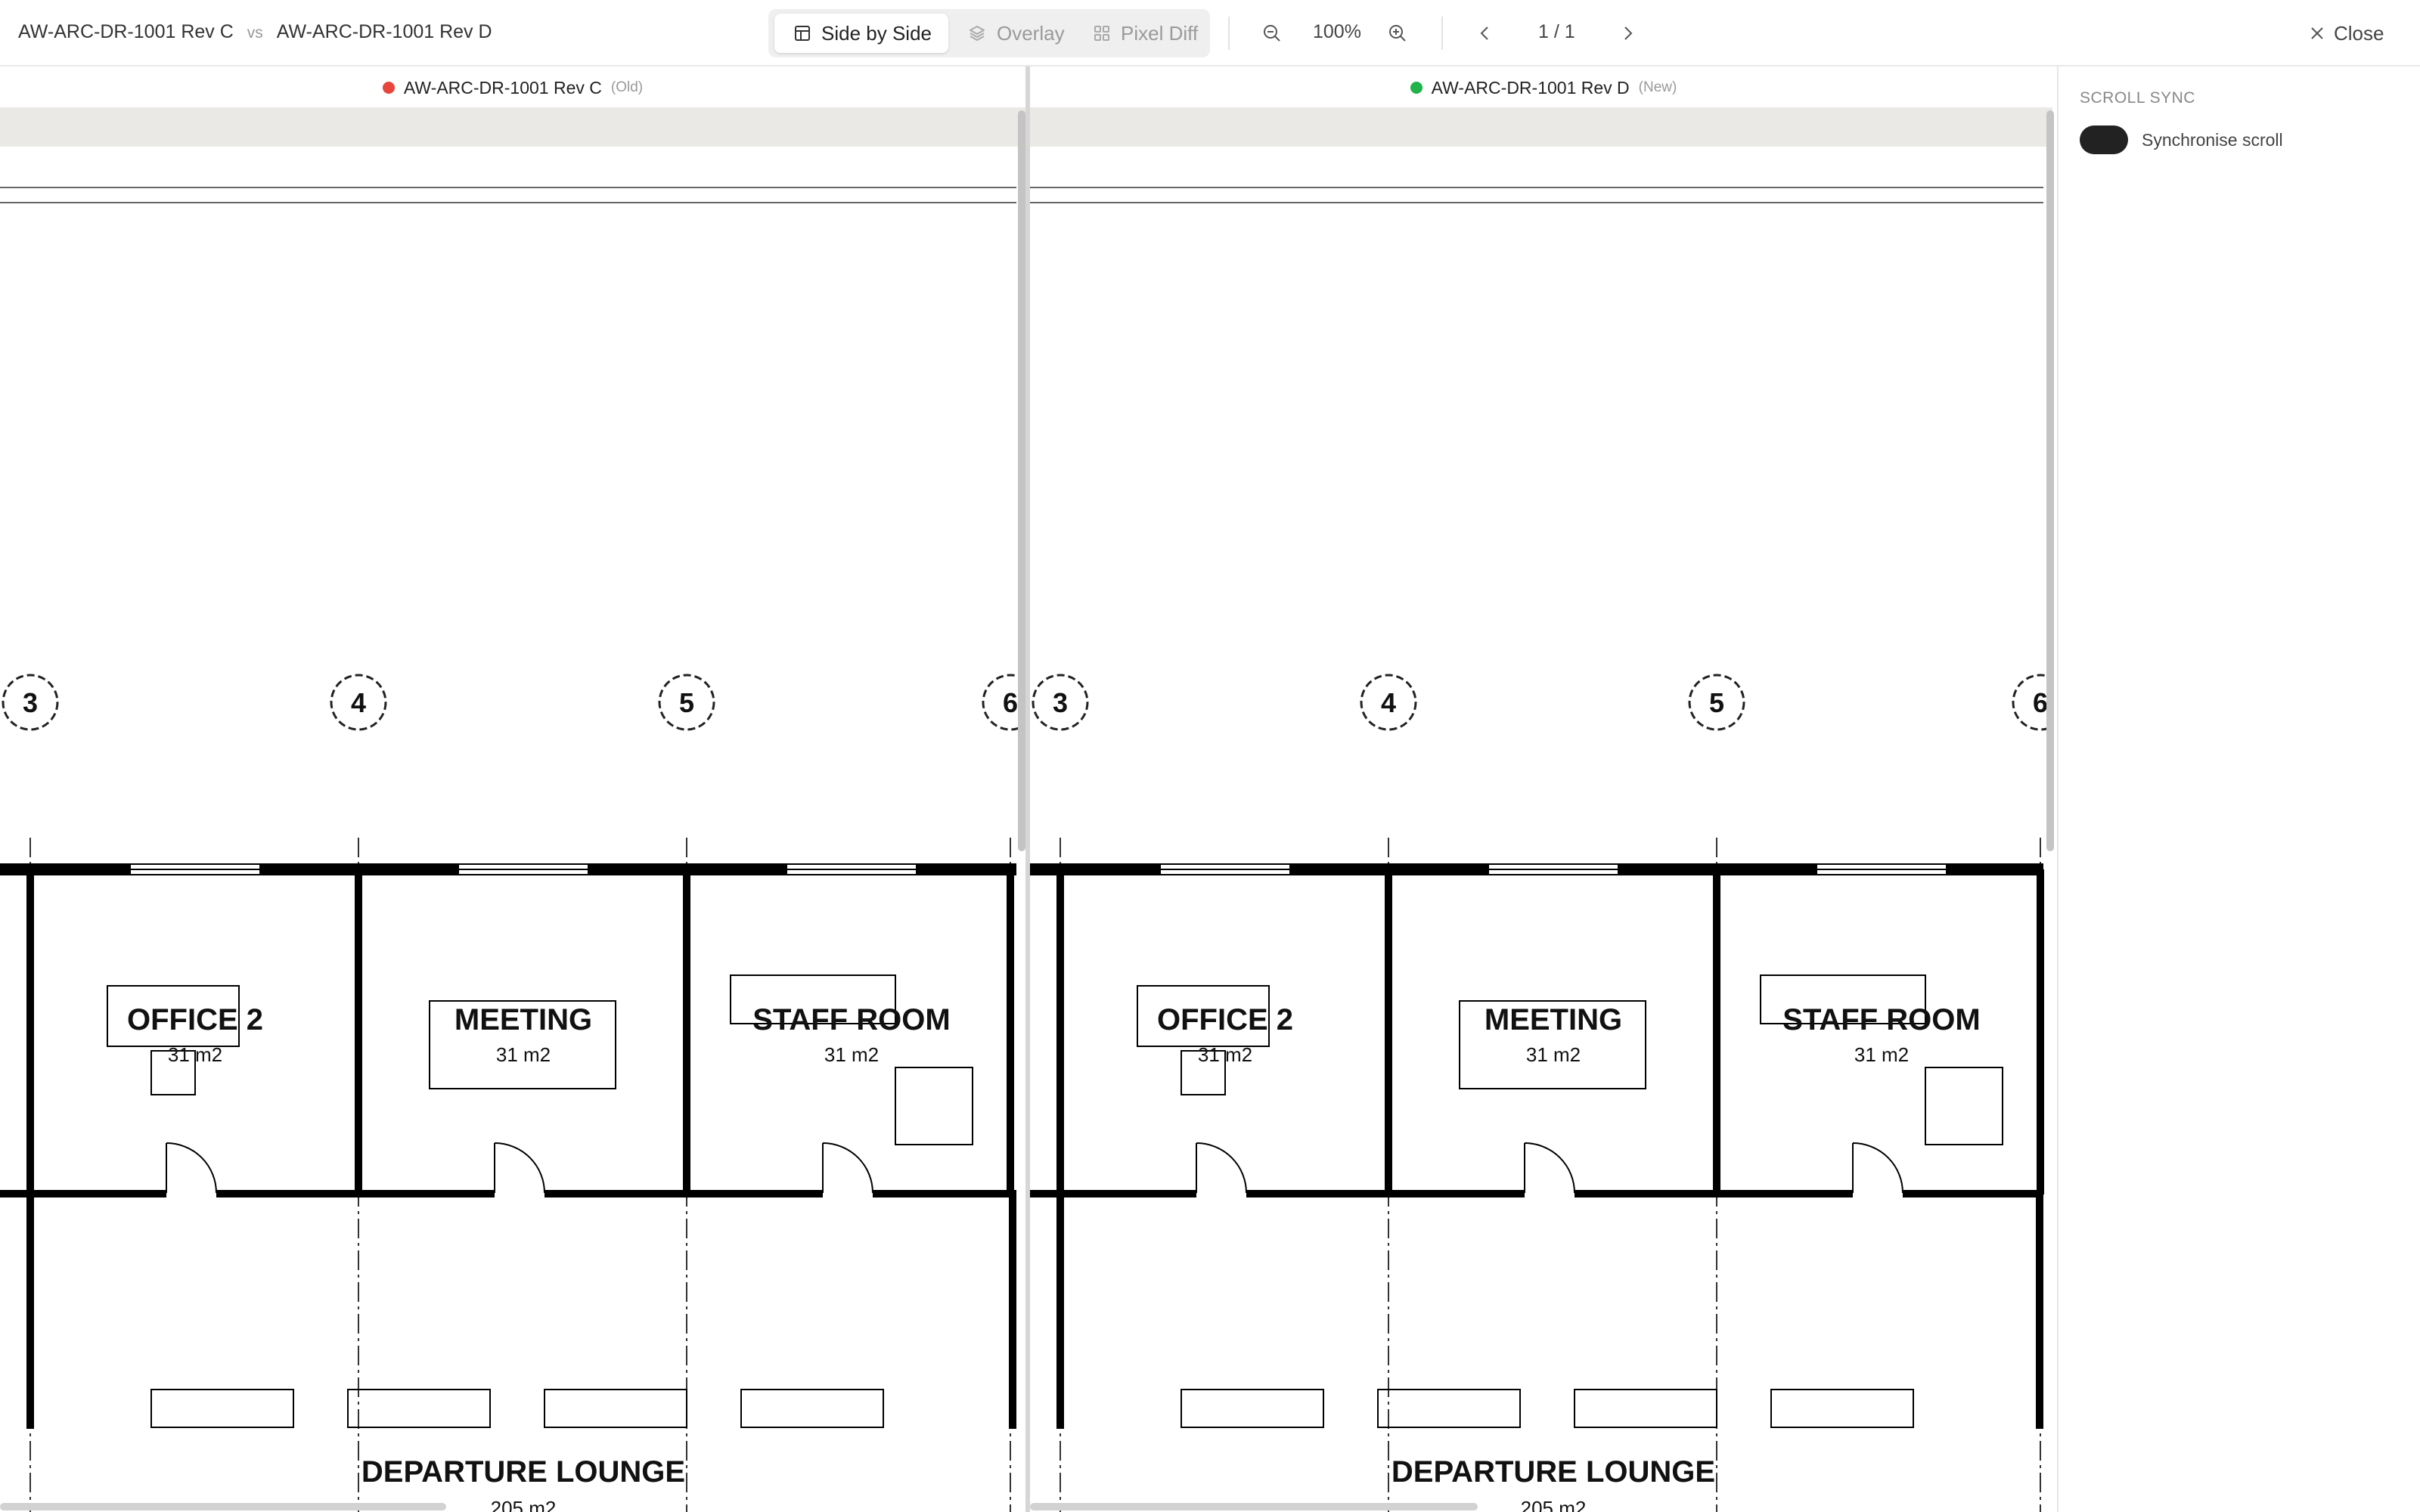 This screenshot has height=1512, width=2420. I want to click on old-vertical-scrollbar, so click(1021, 481).